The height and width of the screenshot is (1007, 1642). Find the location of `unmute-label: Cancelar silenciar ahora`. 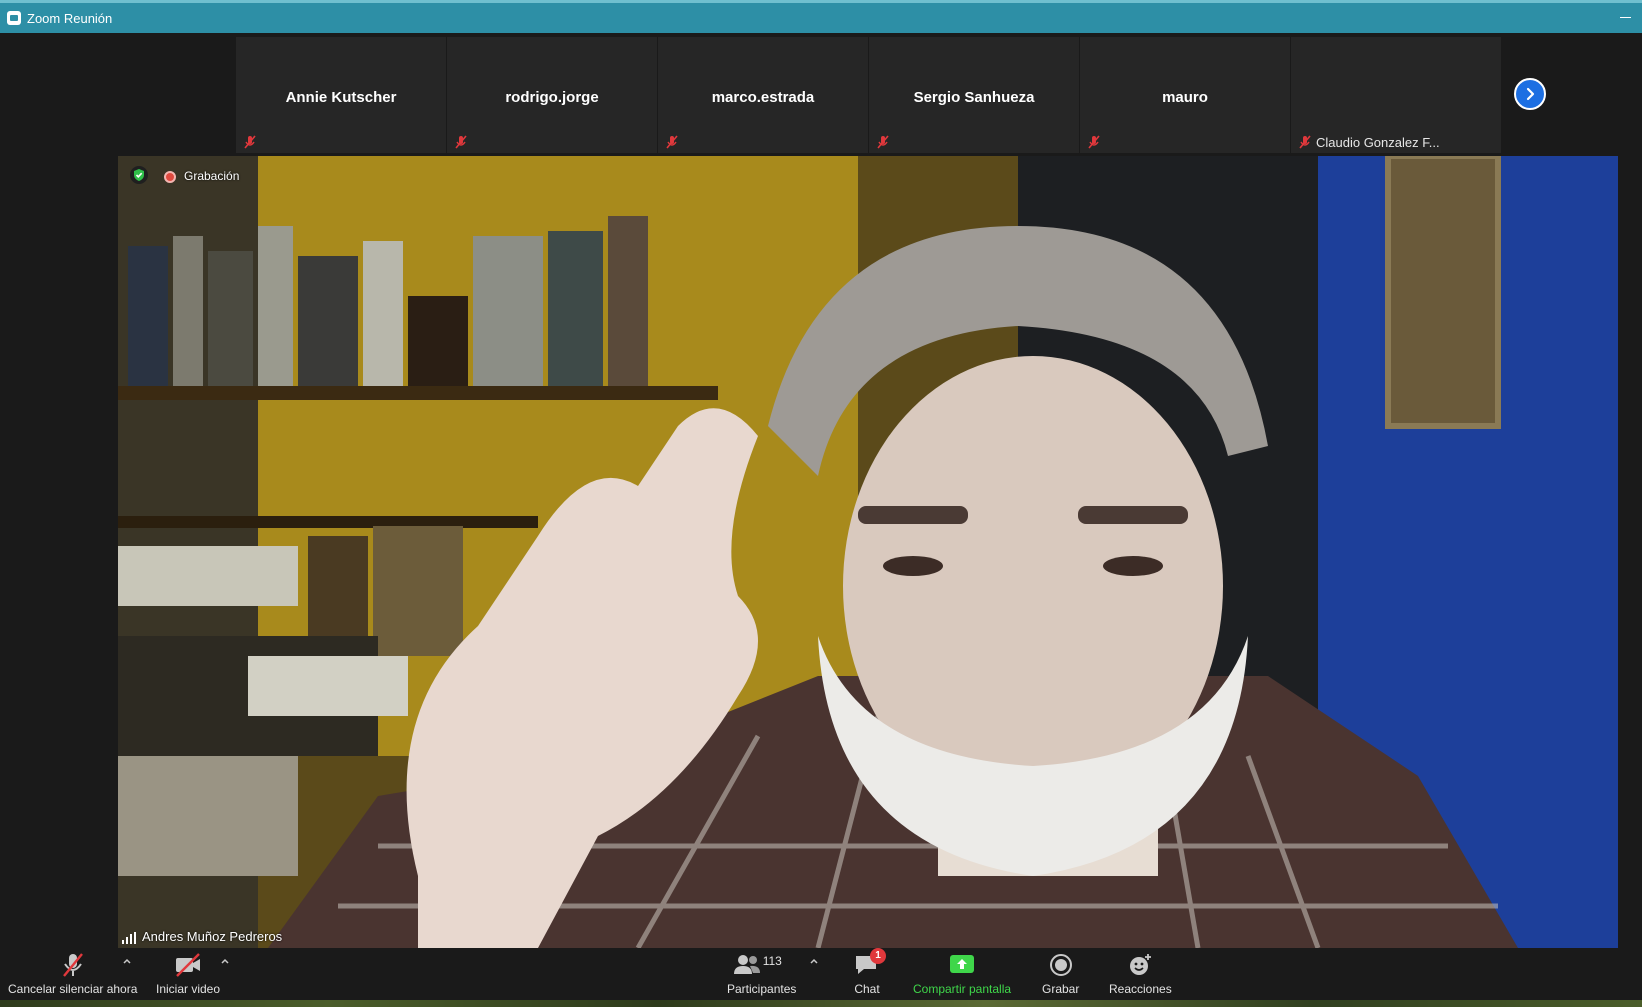

unmute-label: Cancelar silenciar ahora is located at coordinates (73, 989).